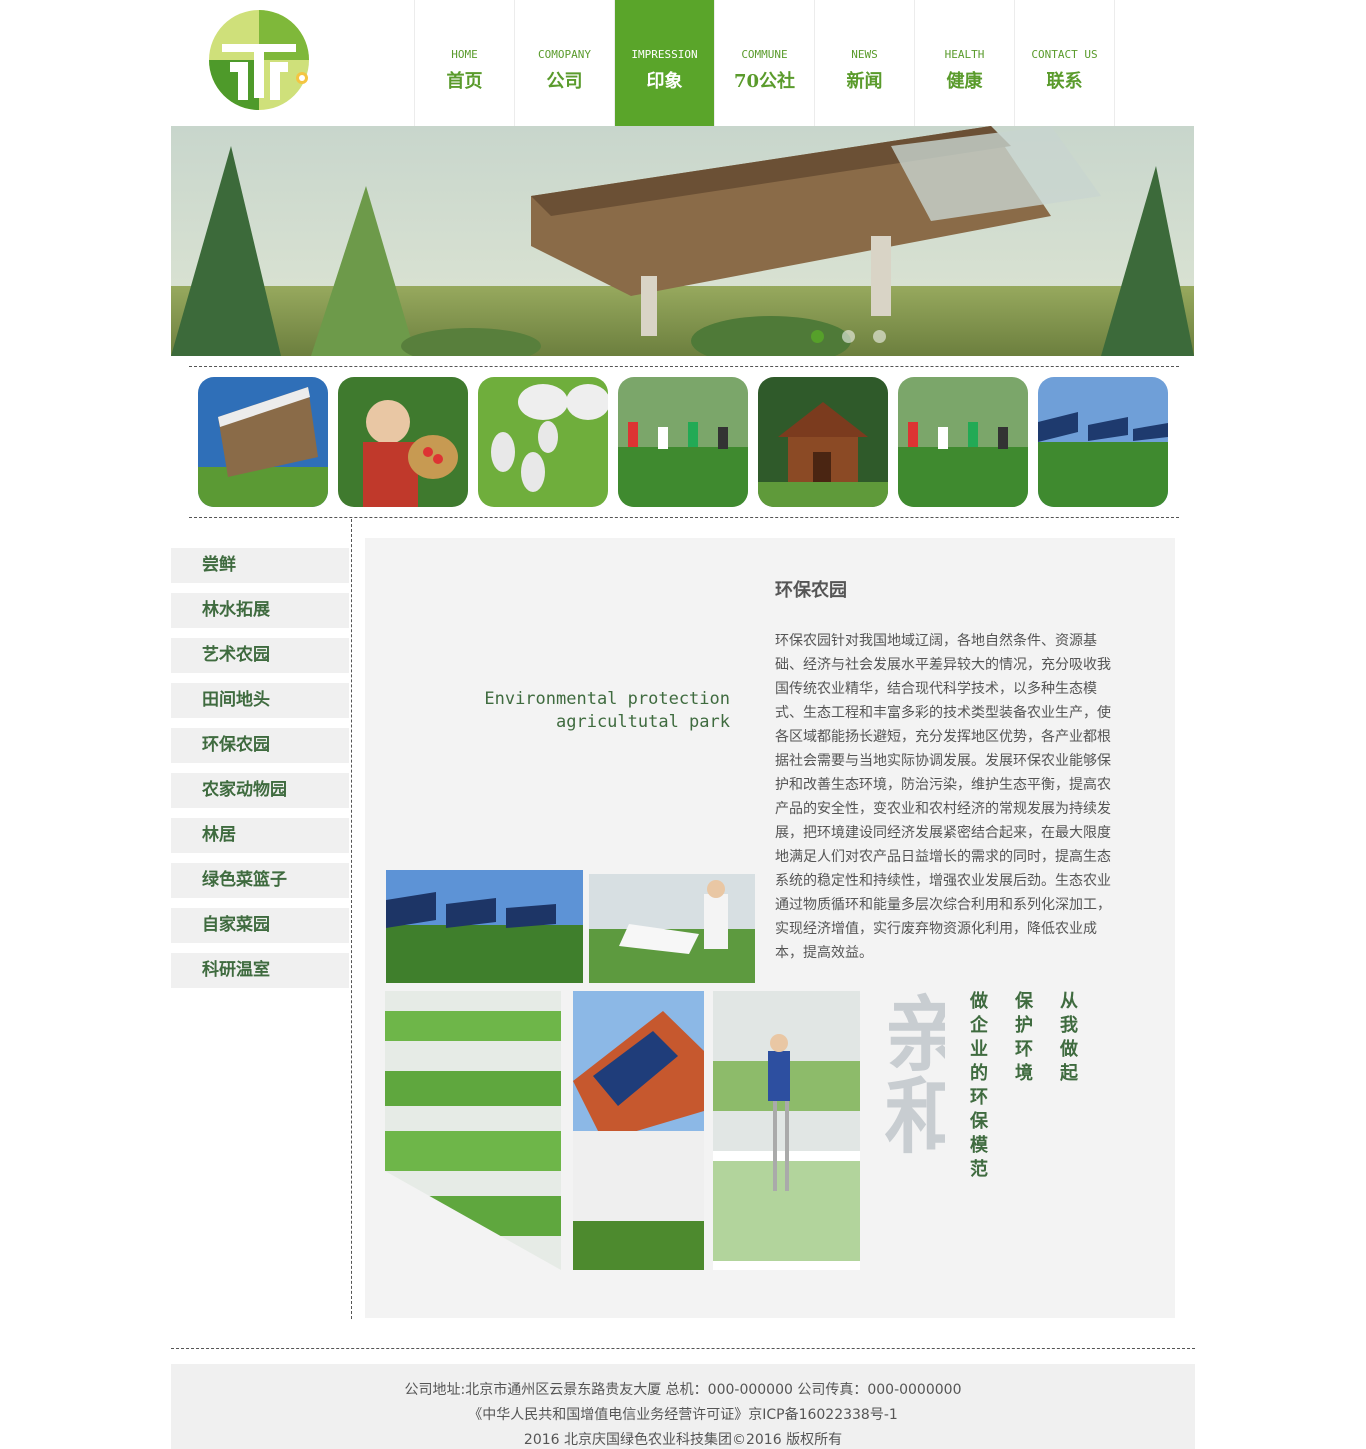 The height and width of the screenshot is (1449, 1366). What do you see at coordinates (464, 81) in the screenshot?
I see `nav-item-cn-label: 首页` at bounding box center [464, 81].